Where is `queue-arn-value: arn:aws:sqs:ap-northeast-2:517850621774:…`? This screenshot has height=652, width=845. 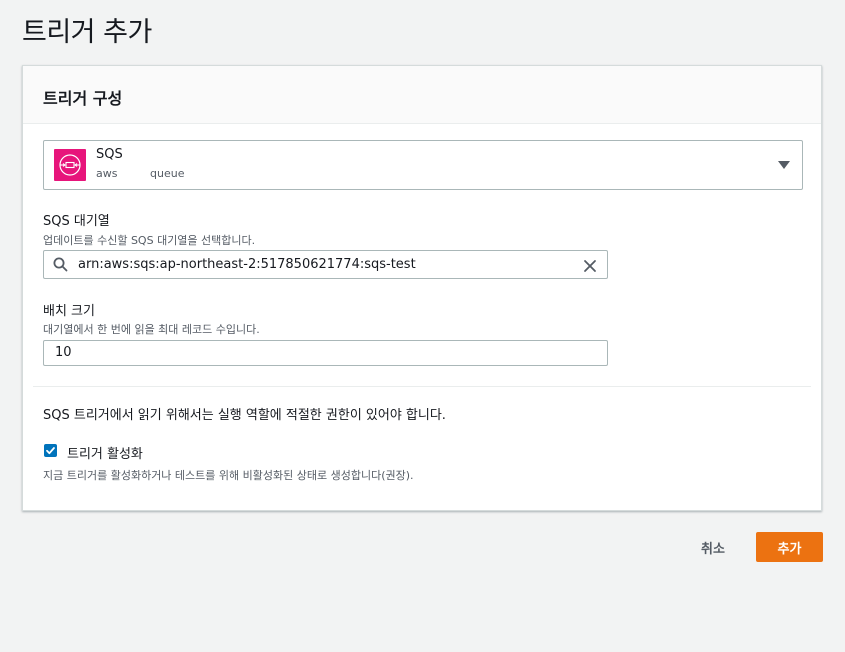
queue-arn-value: arn:aws:sqs:ap-northeast-2:517850621774:… is located at coordinates (247, 264).